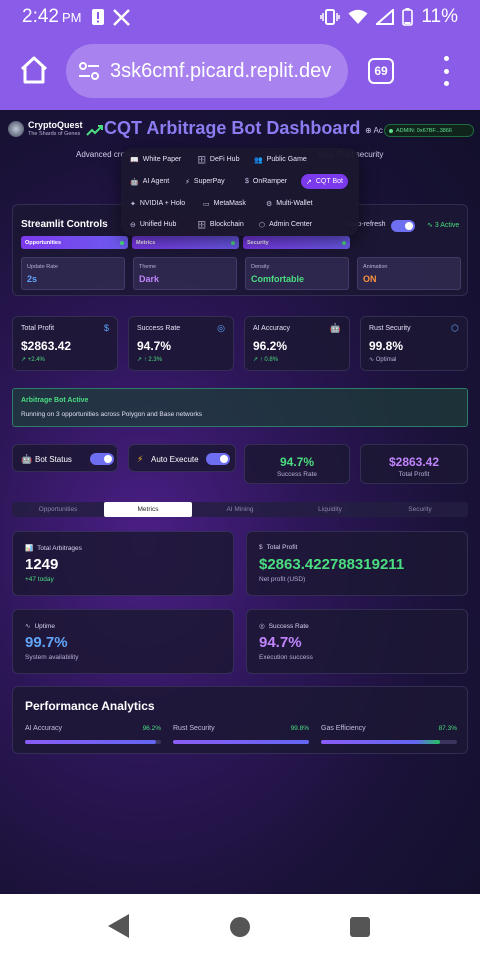 Image resolution: width=480 pixels, height=960 pixels. I want to click on metric-value: 94.7%, so click(280, 642).